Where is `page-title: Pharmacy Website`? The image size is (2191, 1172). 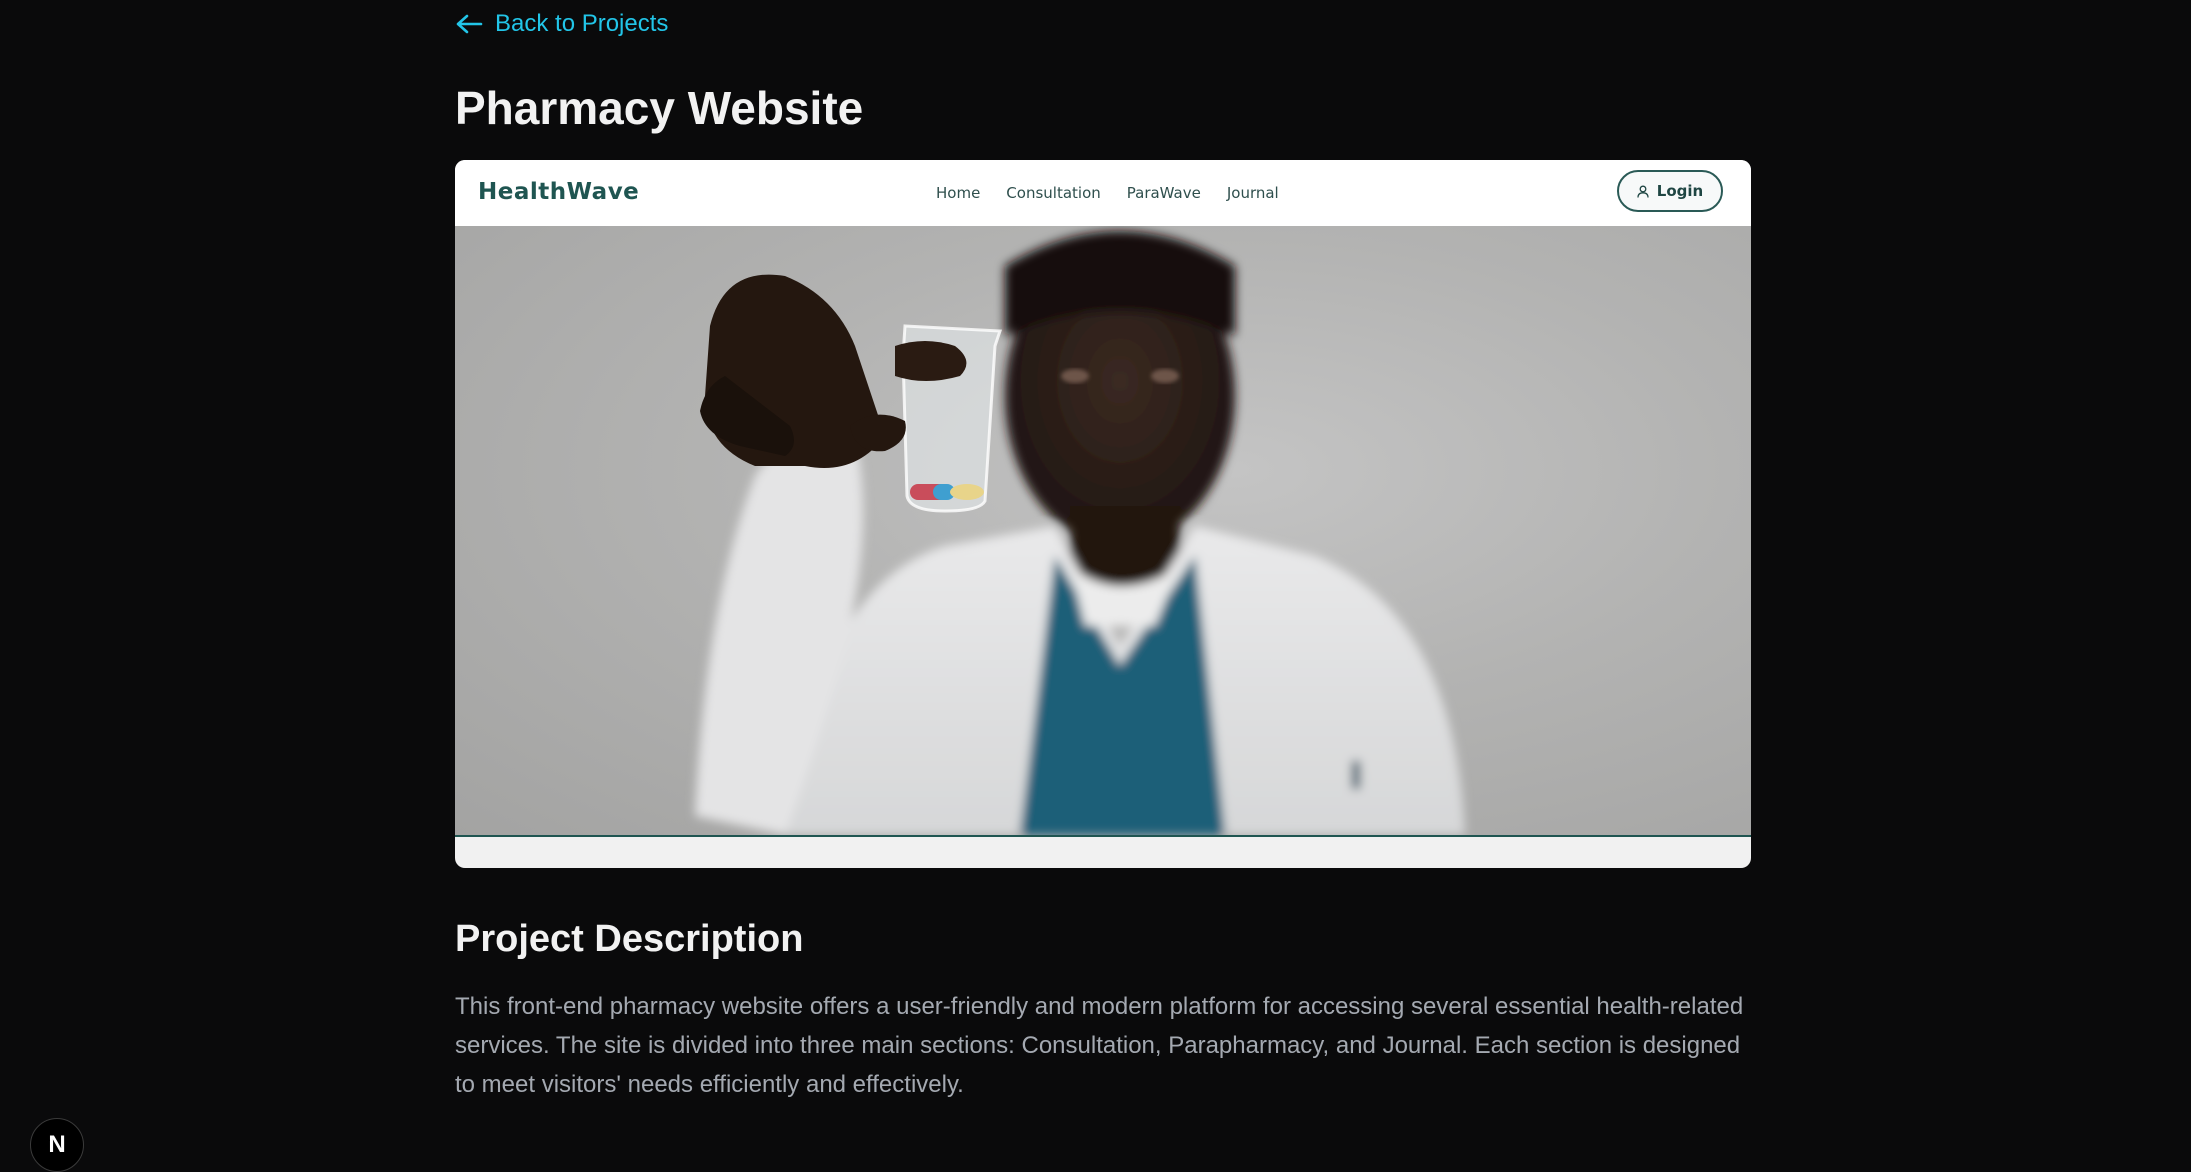
page-title: Pharmacy Website is located at coordinates (659, 108).